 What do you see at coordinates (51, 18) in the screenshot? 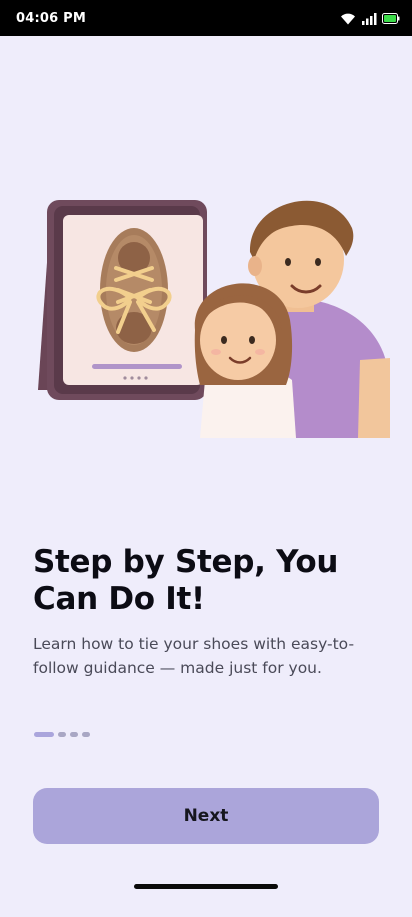
I see `status-time: 04:06 PM` at bounding box center [51, 18].